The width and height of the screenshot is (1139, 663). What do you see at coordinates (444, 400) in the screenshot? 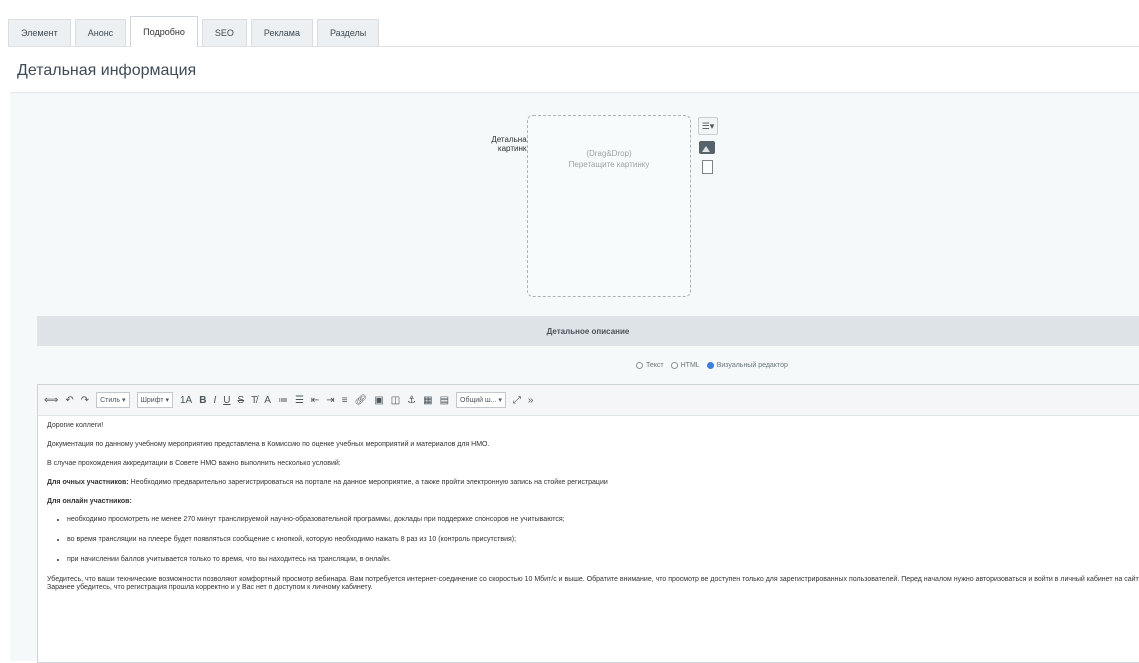
I see `snippets-icon: ▤` at bounding box center [444, 400].